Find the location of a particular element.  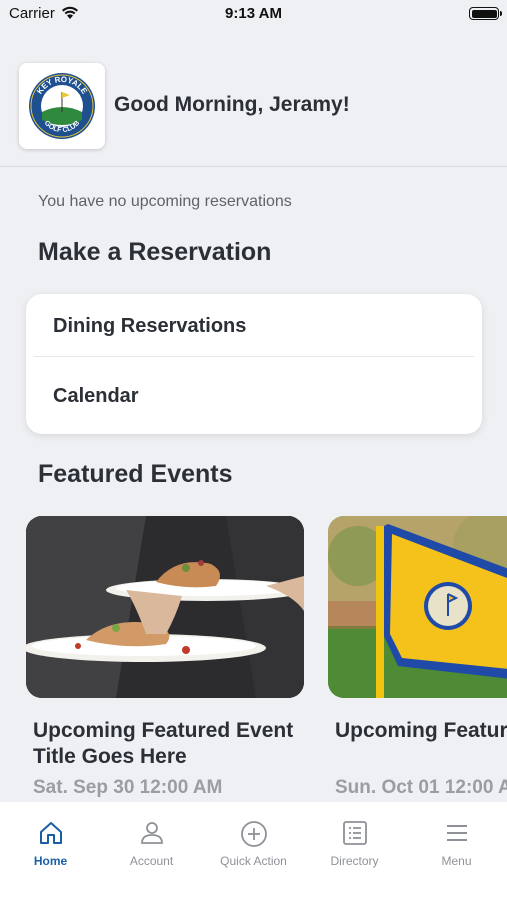

plus-circle-icon is located at coordinates (253, 834).